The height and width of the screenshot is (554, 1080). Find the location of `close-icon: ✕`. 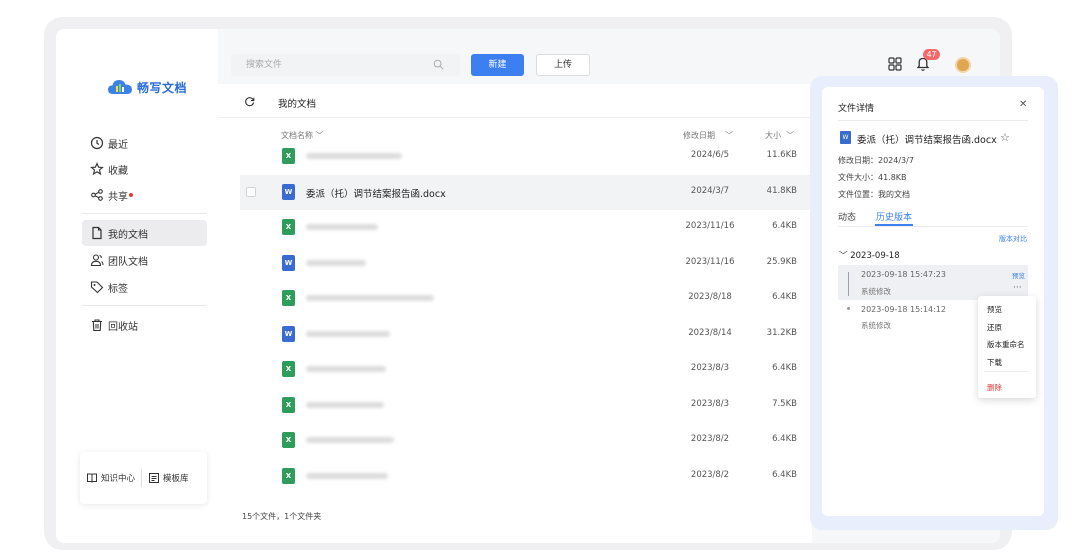

close-icon: ✕ is located at coordinates (1023, 104).